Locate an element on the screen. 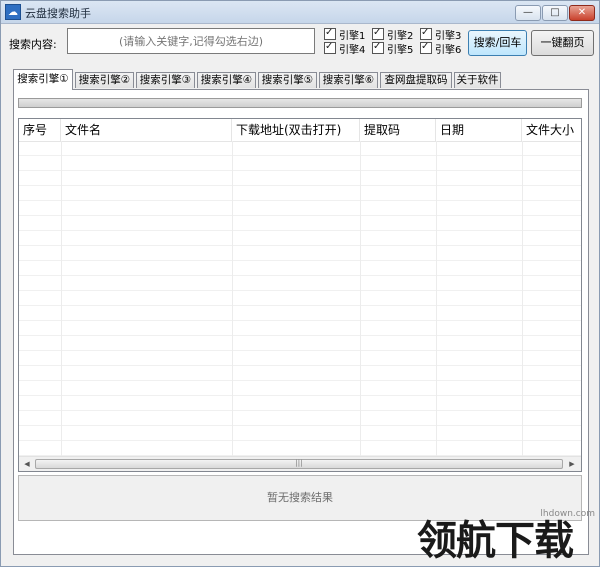  scrollbar-thumb: ||| is located at coordinates (299, 464).